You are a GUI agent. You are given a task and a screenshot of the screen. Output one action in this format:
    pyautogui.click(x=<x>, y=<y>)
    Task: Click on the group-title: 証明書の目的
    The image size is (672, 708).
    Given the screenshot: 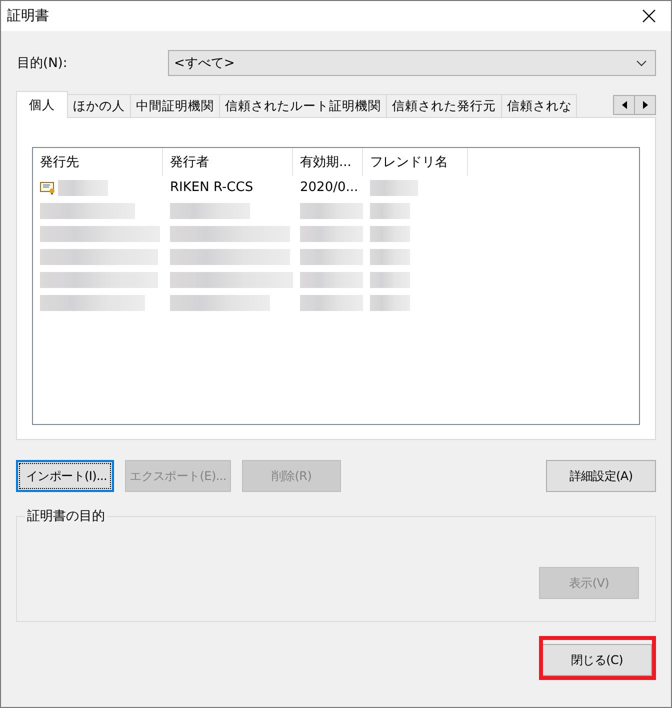 What is the action you would take?
    pyautogui.click(x=66, y=516)
    